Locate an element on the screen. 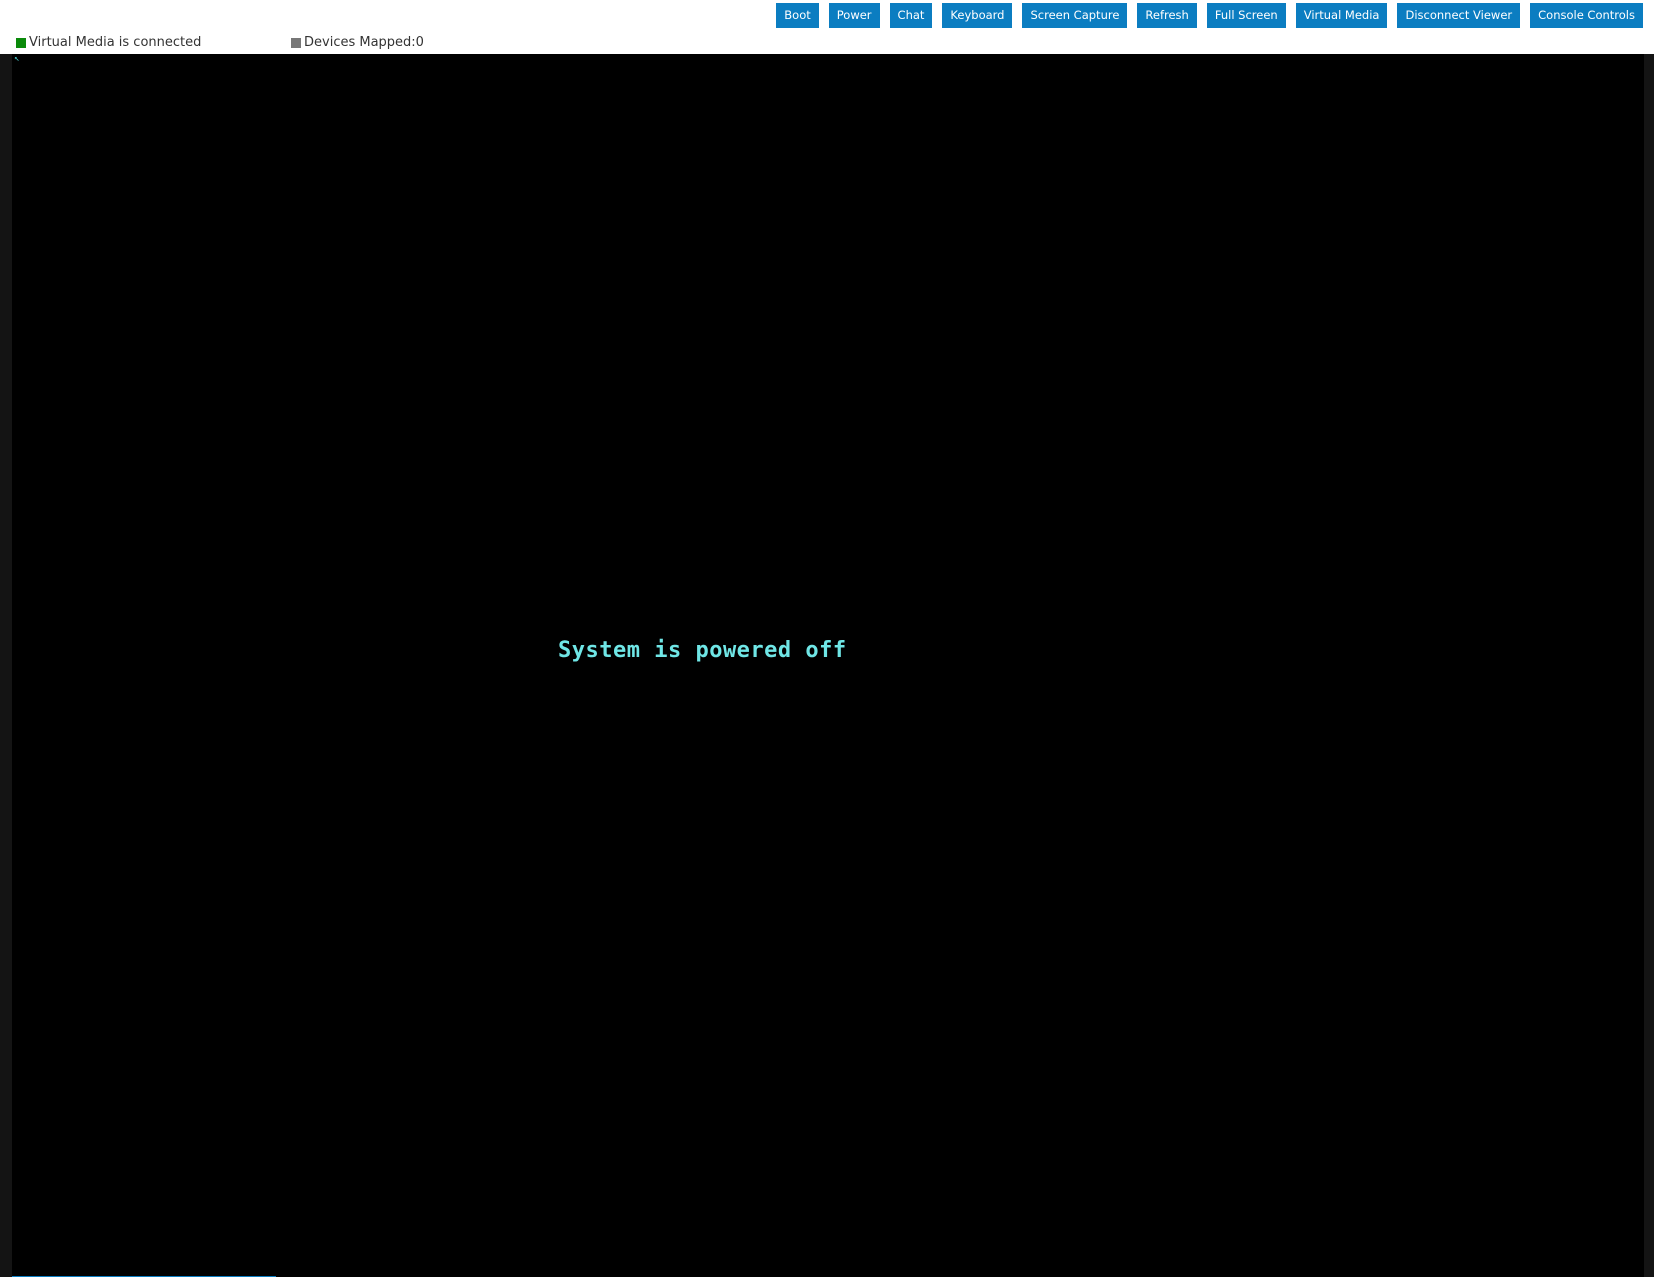  power-button: Power is located at coordinates (854, 15).